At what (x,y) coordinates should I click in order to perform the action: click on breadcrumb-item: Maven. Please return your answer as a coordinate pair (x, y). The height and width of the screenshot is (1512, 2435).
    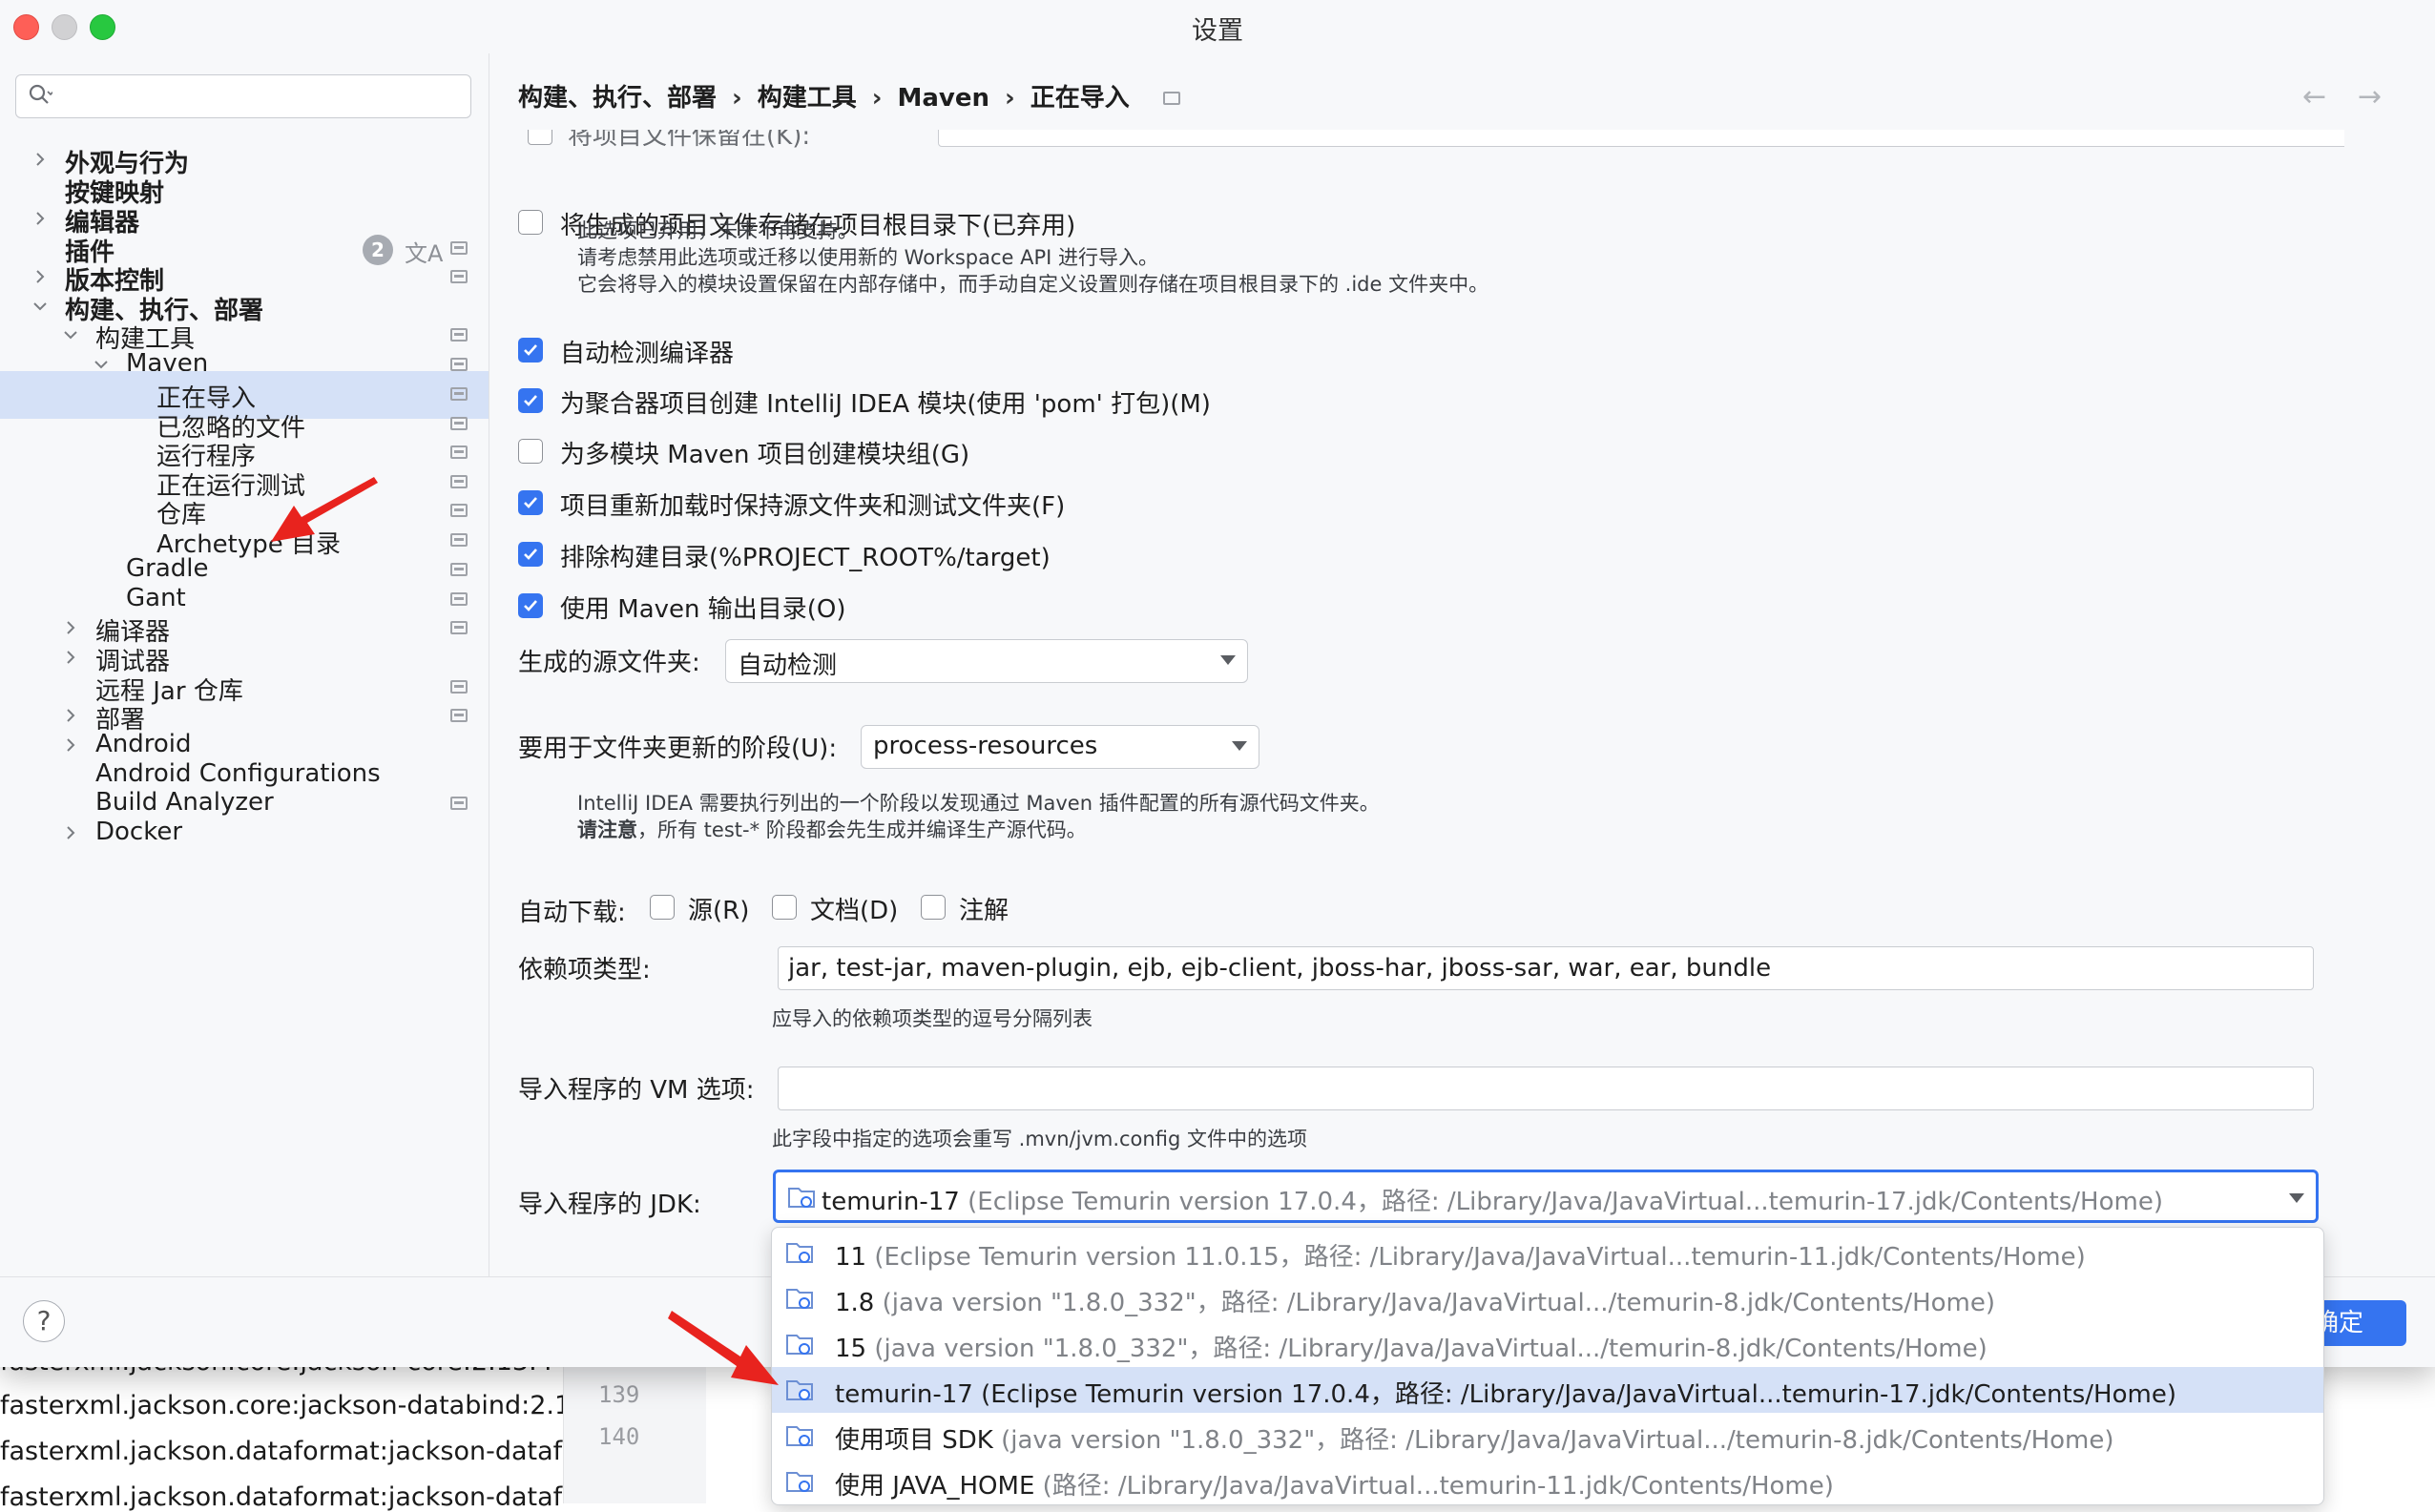
    Looking at the image, I should click on (943, 99).